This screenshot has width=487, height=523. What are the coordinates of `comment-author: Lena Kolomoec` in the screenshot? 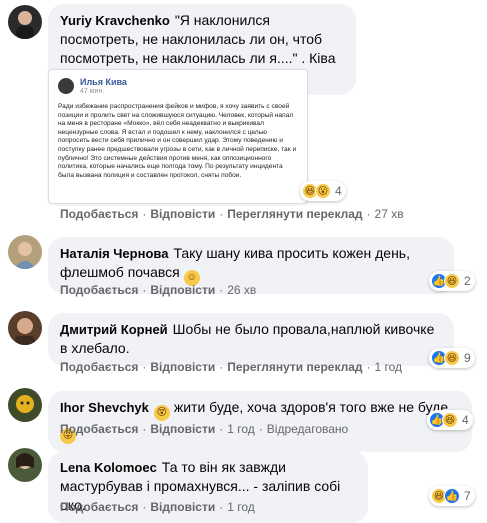 It's located at (108, 467).